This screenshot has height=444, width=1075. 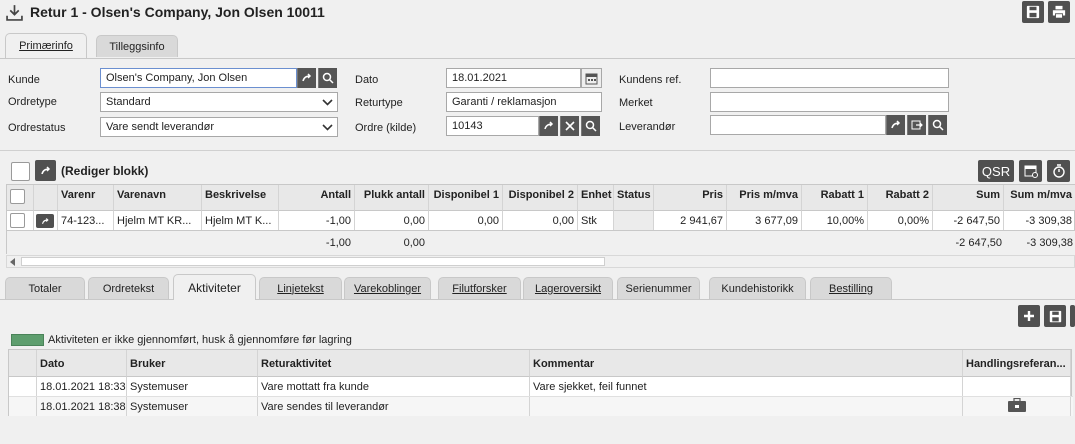 What do you see at coordinates (214, 287) in the screenshot?
I see `tab-aktiviteter: Aktiviteter` at bounding box center [214, 287].